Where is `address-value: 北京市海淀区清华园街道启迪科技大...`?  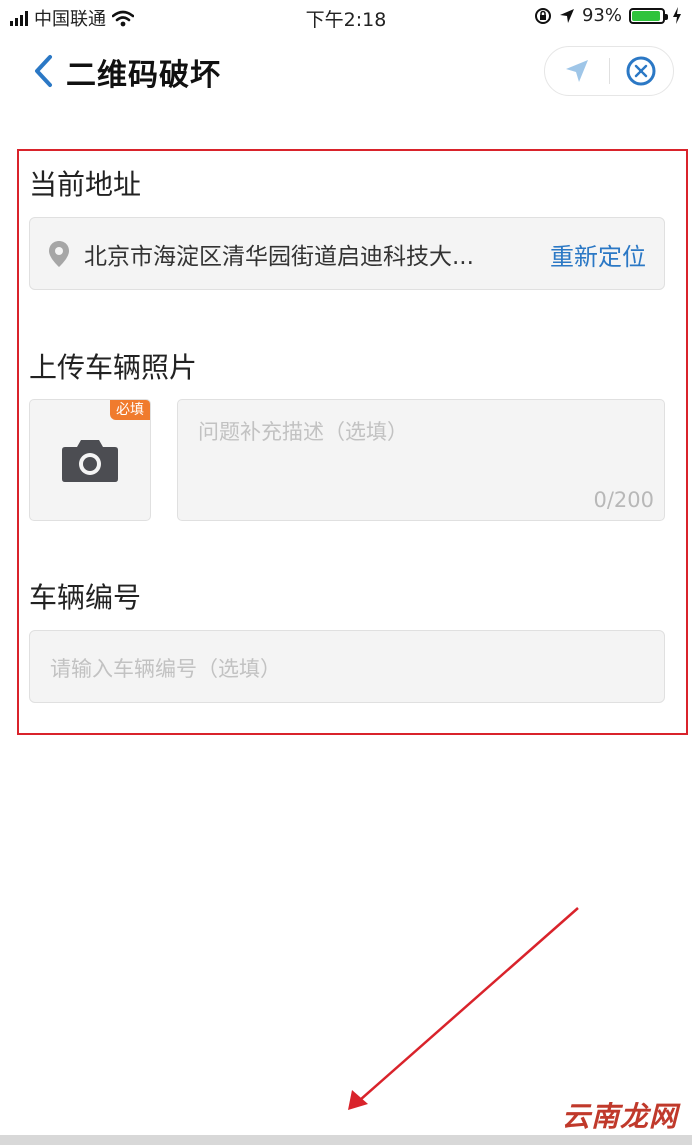 address-value: 北京市海淀区清华园街道启迪科技大... is located at coordinates (279, 256).